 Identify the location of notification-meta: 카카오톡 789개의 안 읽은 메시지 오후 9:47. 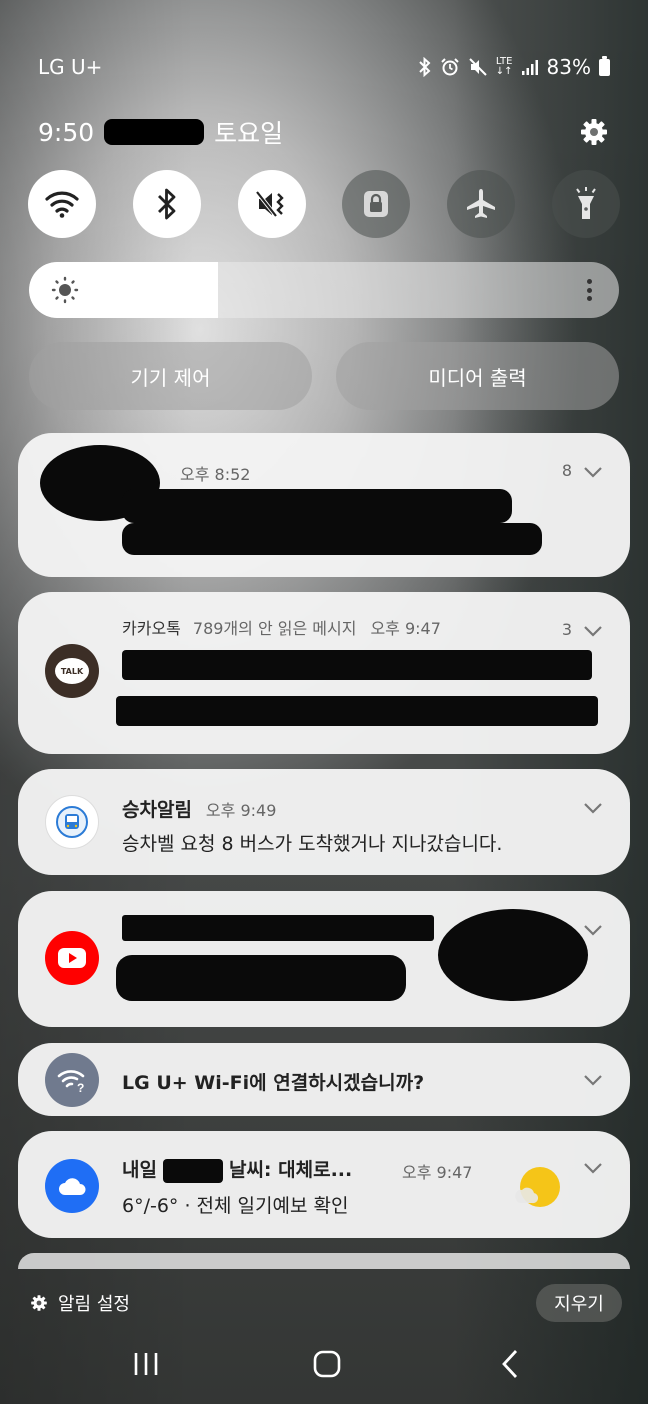
(281, 628).